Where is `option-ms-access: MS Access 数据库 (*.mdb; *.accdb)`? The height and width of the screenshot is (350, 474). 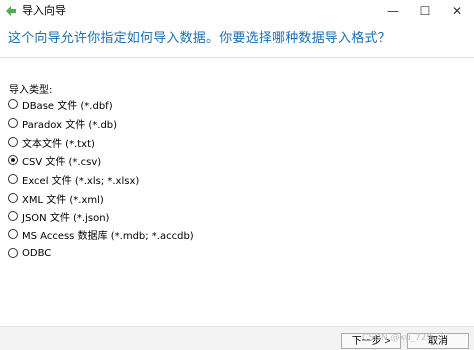 option-ms-access: MS Access 数据库 (*.mdb; *.accdb) is located at coordinates (101, 234).